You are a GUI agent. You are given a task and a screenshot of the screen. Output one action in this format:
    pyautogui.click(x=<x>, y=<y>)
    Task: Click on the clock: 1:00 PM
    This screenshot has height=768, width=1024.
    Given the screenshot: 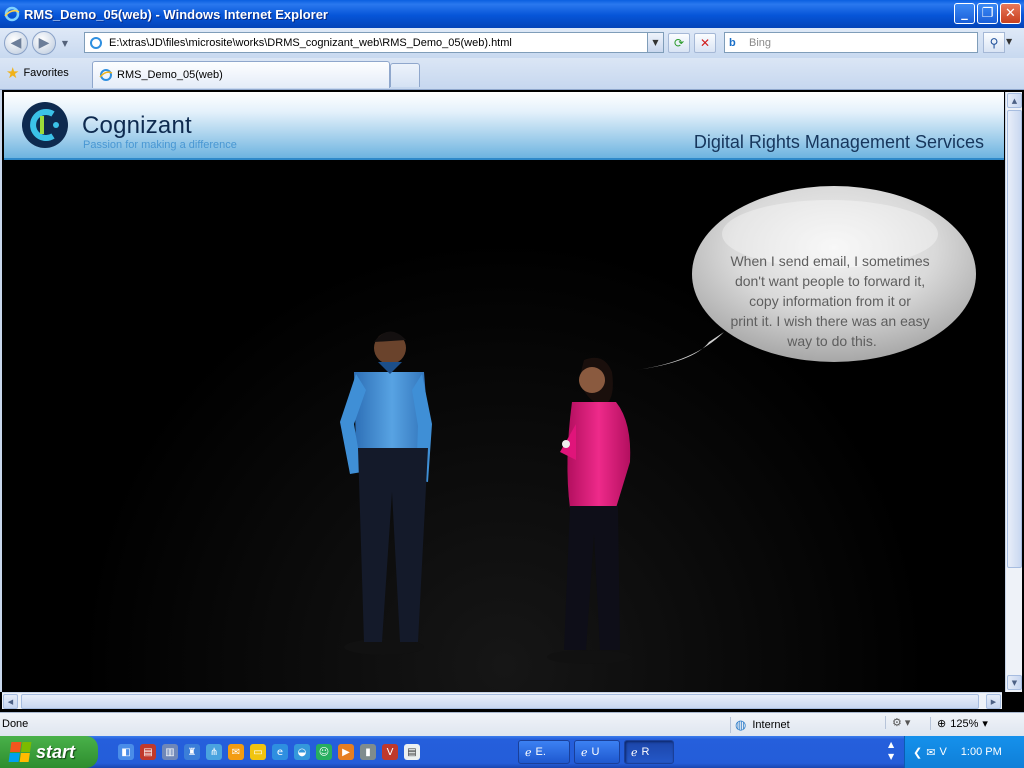 What is the action you would take?
    pyautogui.click(x=981, y=752)
    